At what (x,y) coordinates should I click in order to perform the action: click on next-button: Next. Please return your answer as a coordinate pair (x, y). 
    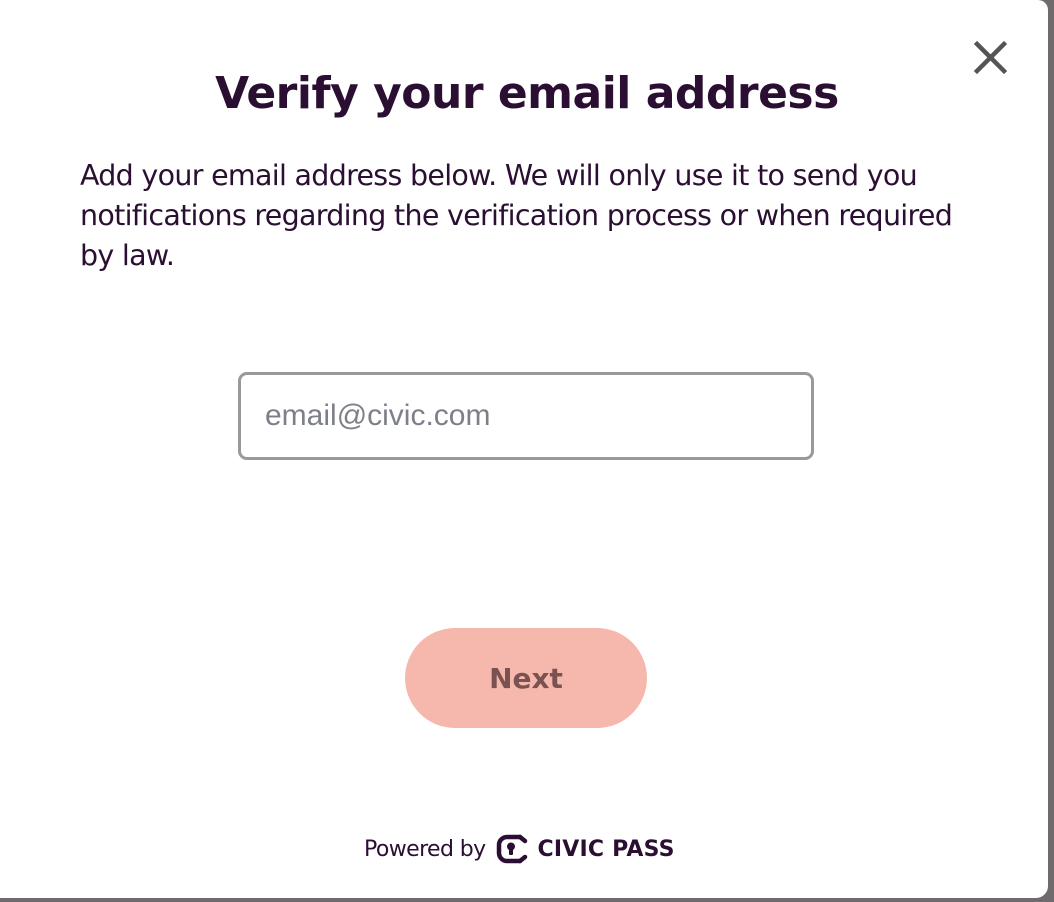
    Looking at the image, I should click on (526, 678).